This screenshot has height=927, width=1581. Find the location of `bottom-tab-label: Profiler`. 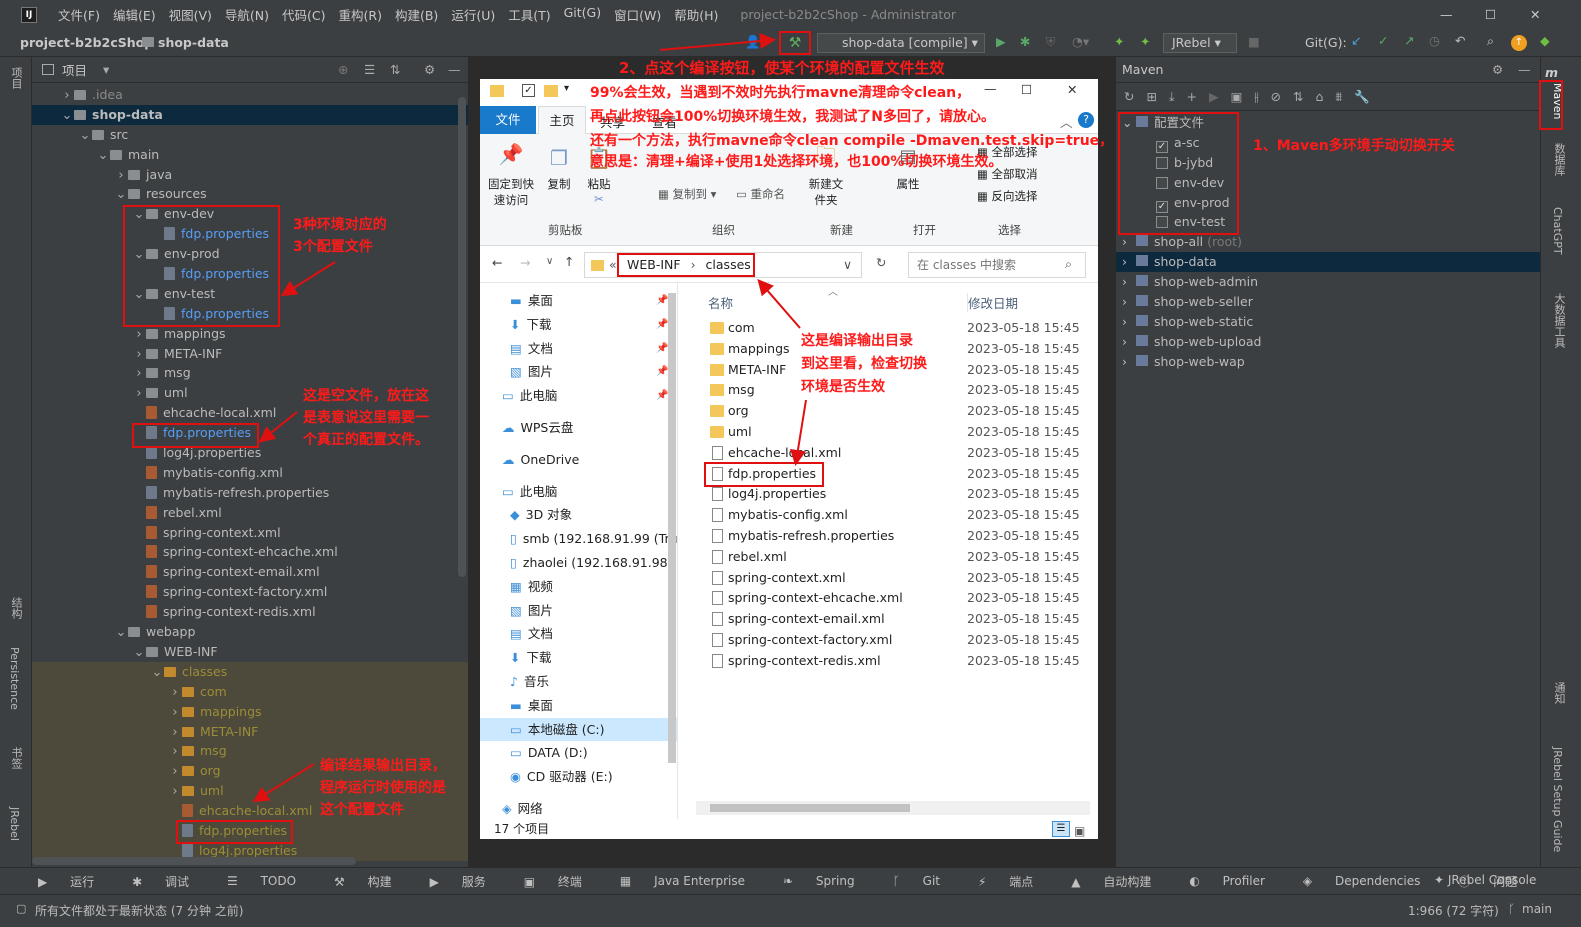

bottom-tab-label: Profiler is located at coordinates (1243, 881).